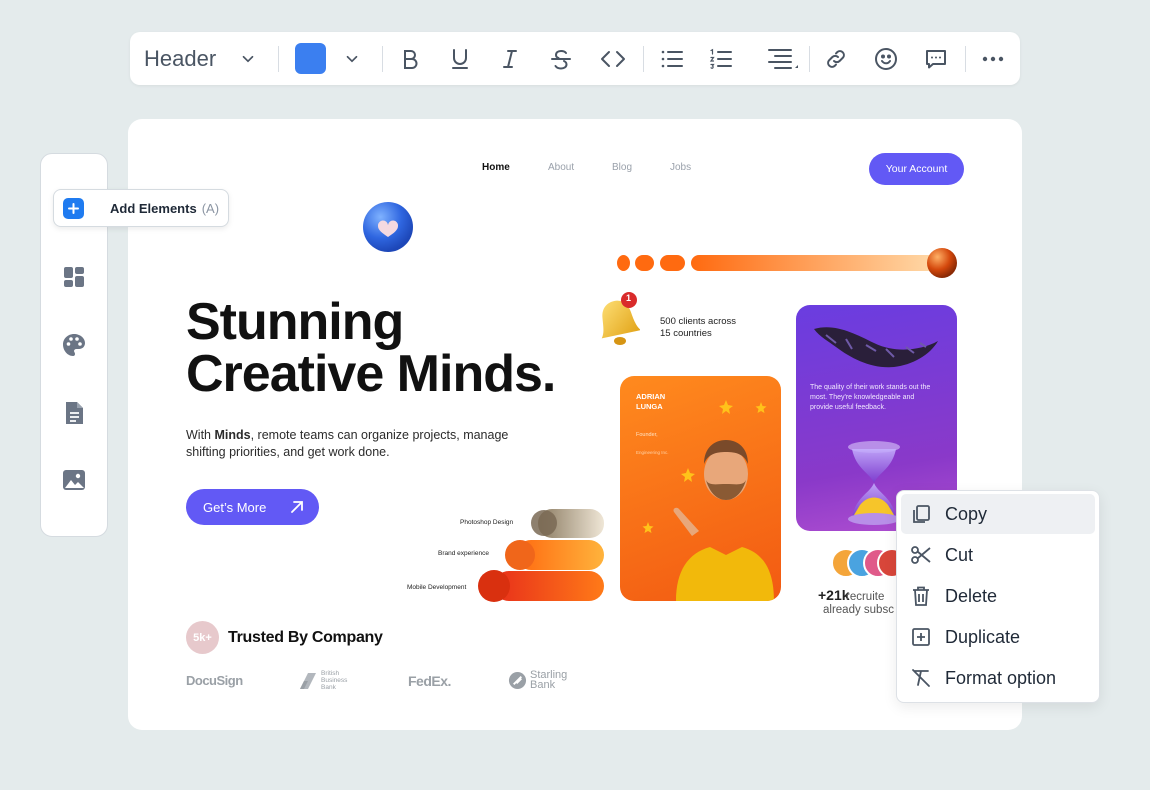  What do you see at coordinates (429, 681) in the screenshot?
I see `fedex-logo: FedEx.` at bounding box center [429, 681].